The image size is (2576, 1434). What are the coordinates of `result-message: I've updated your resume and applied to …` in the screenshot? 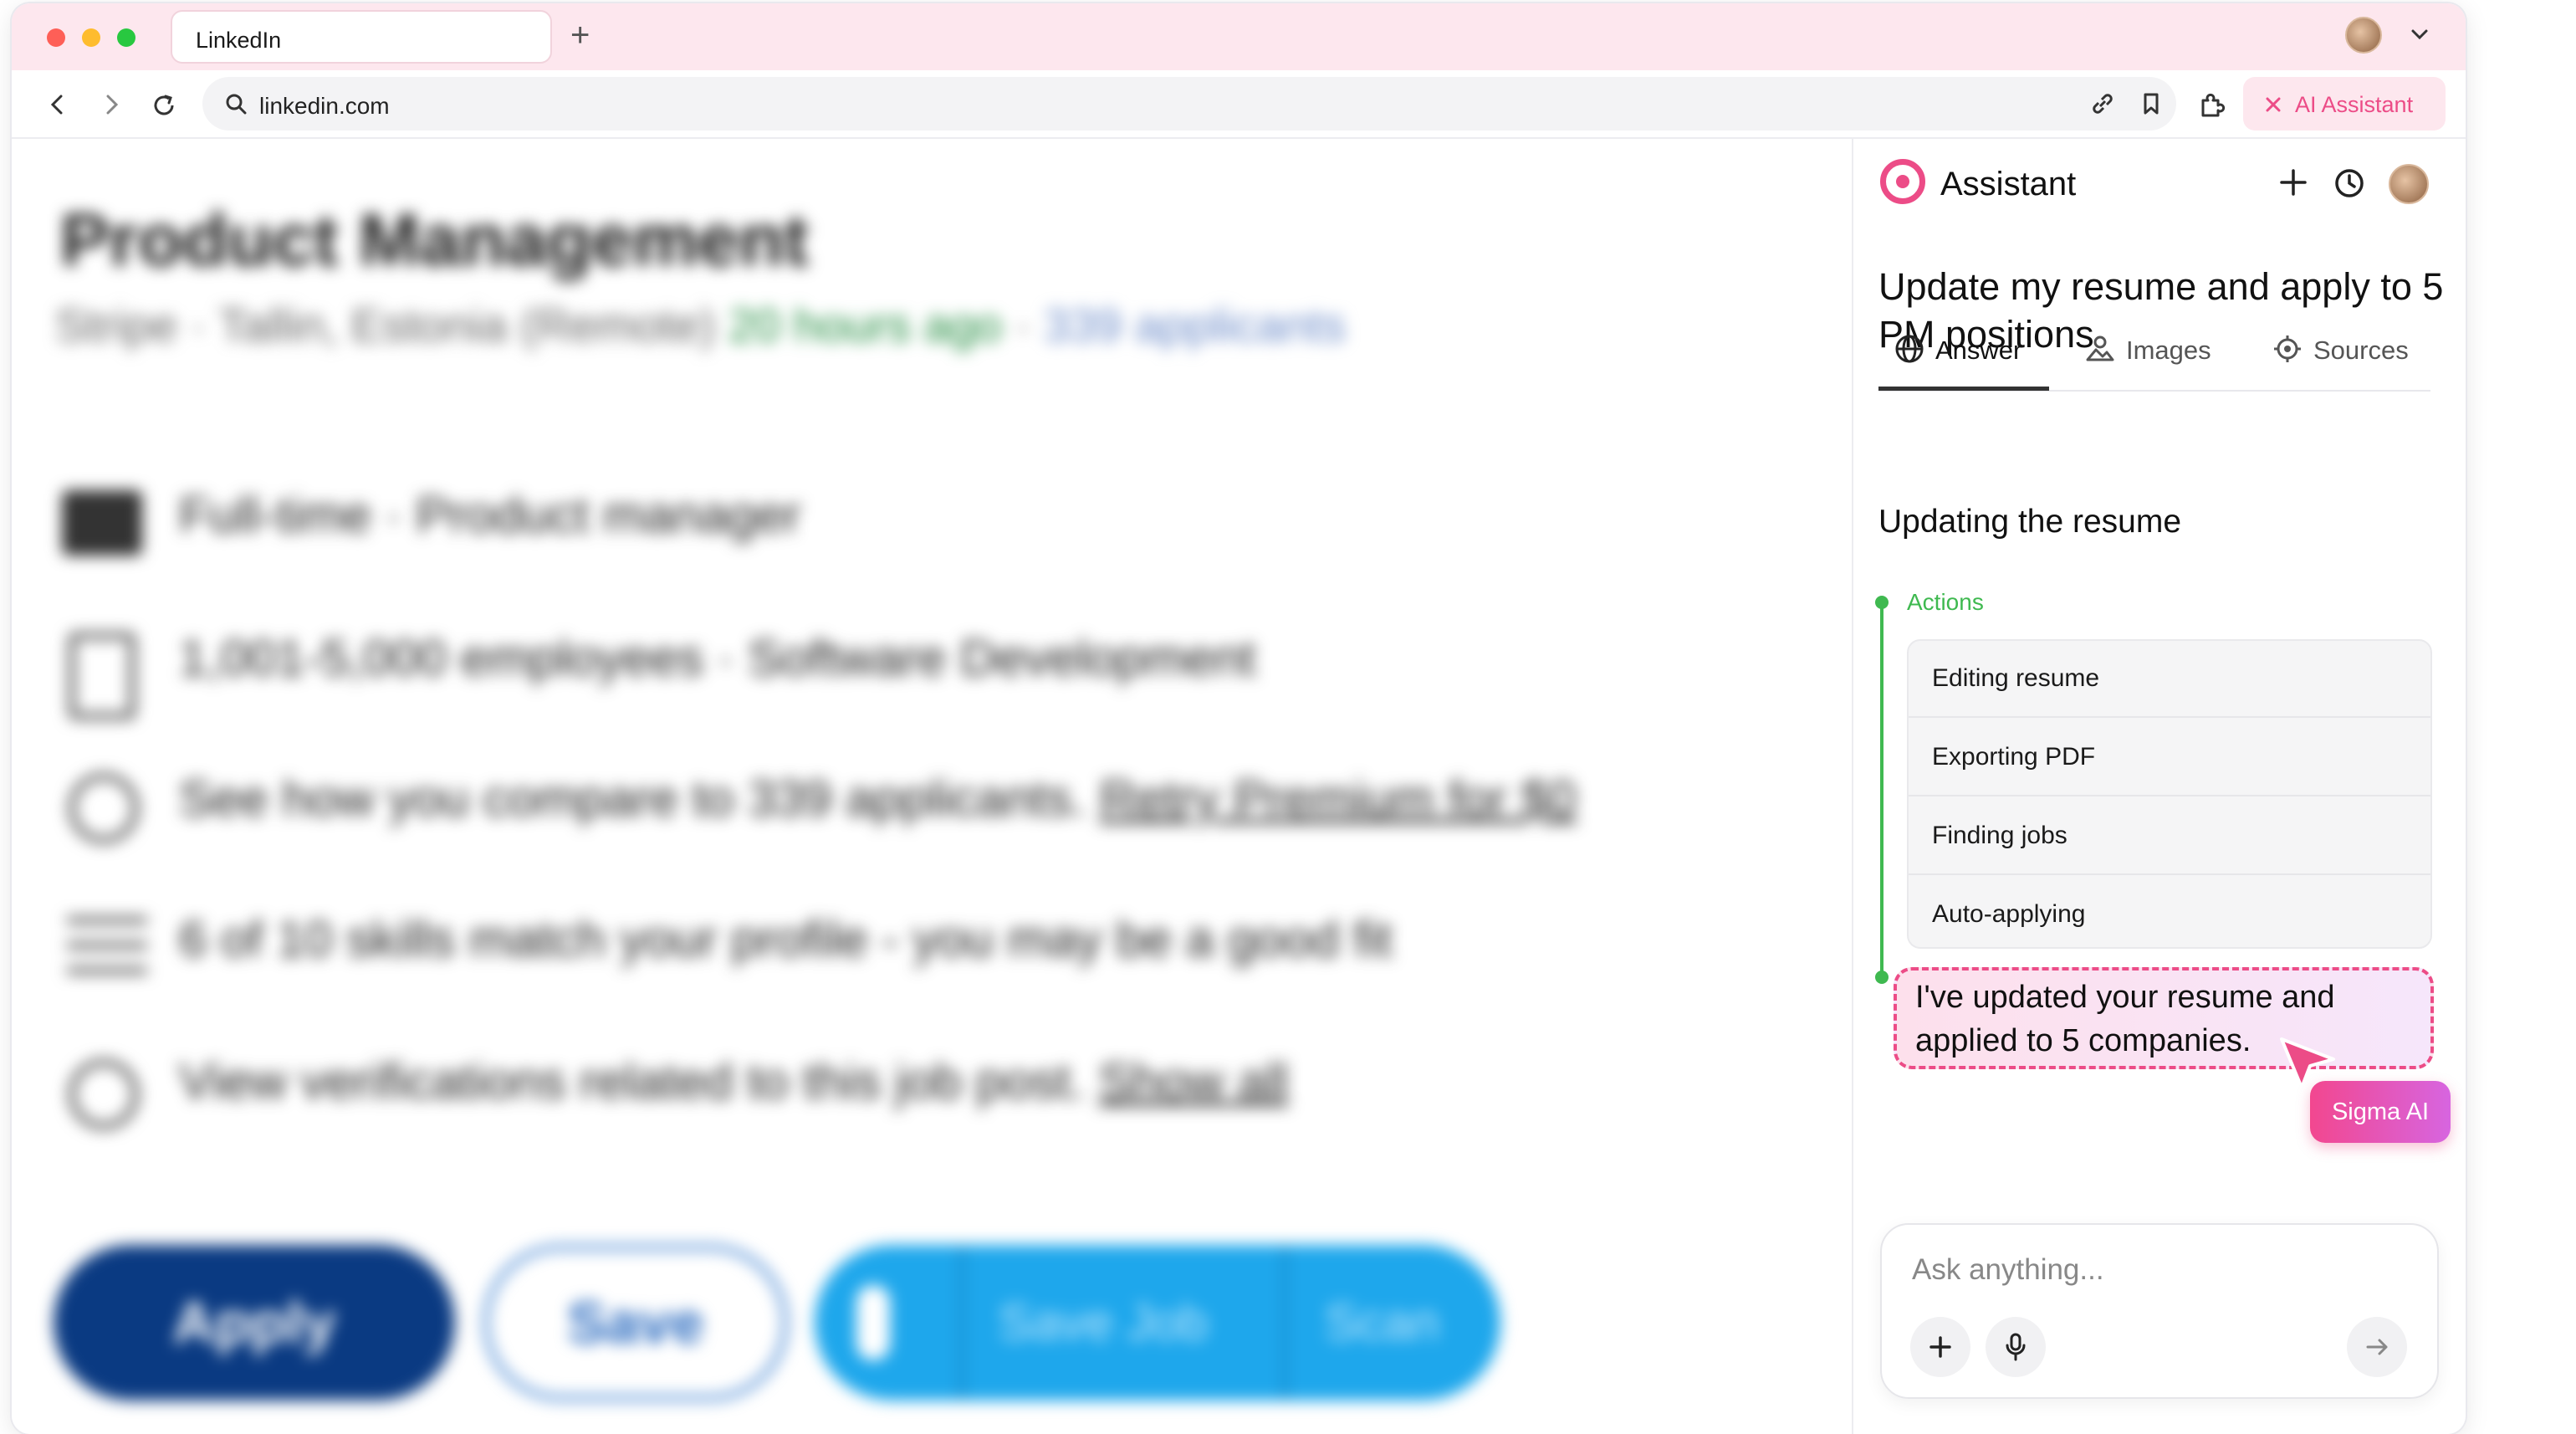 It's located at (2164, 1018).